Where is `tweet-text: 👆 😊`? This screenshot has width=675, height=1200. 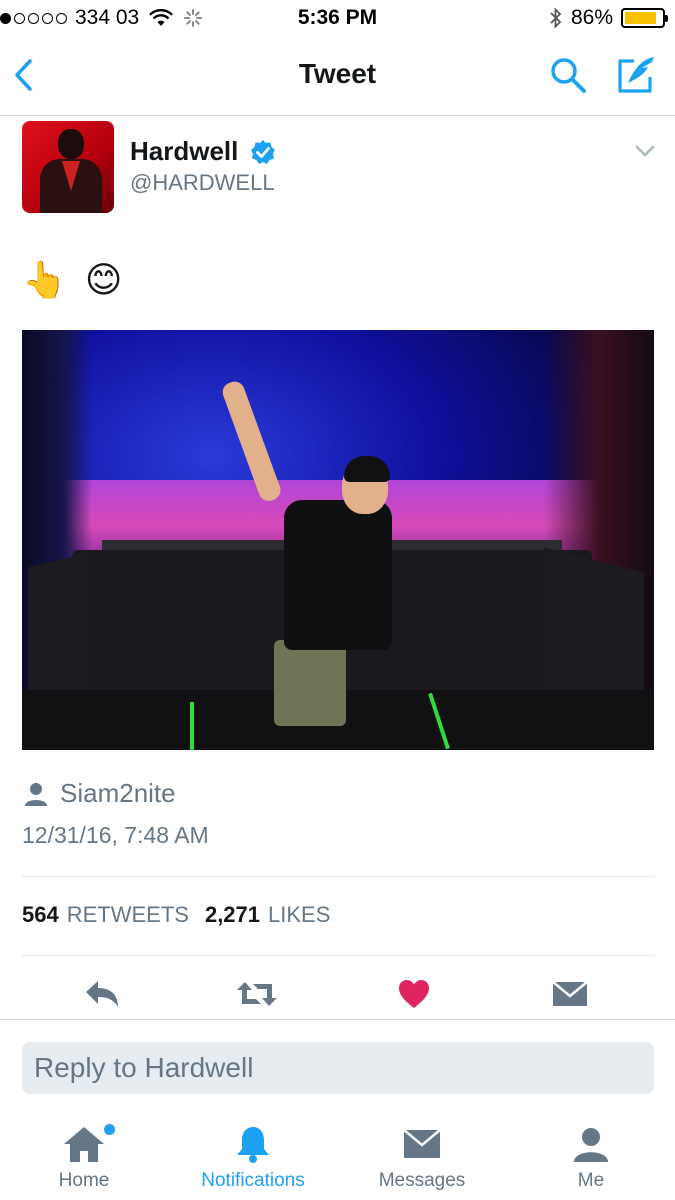
tweet-text: 👆 😊 is located at coordinates (74, 279).